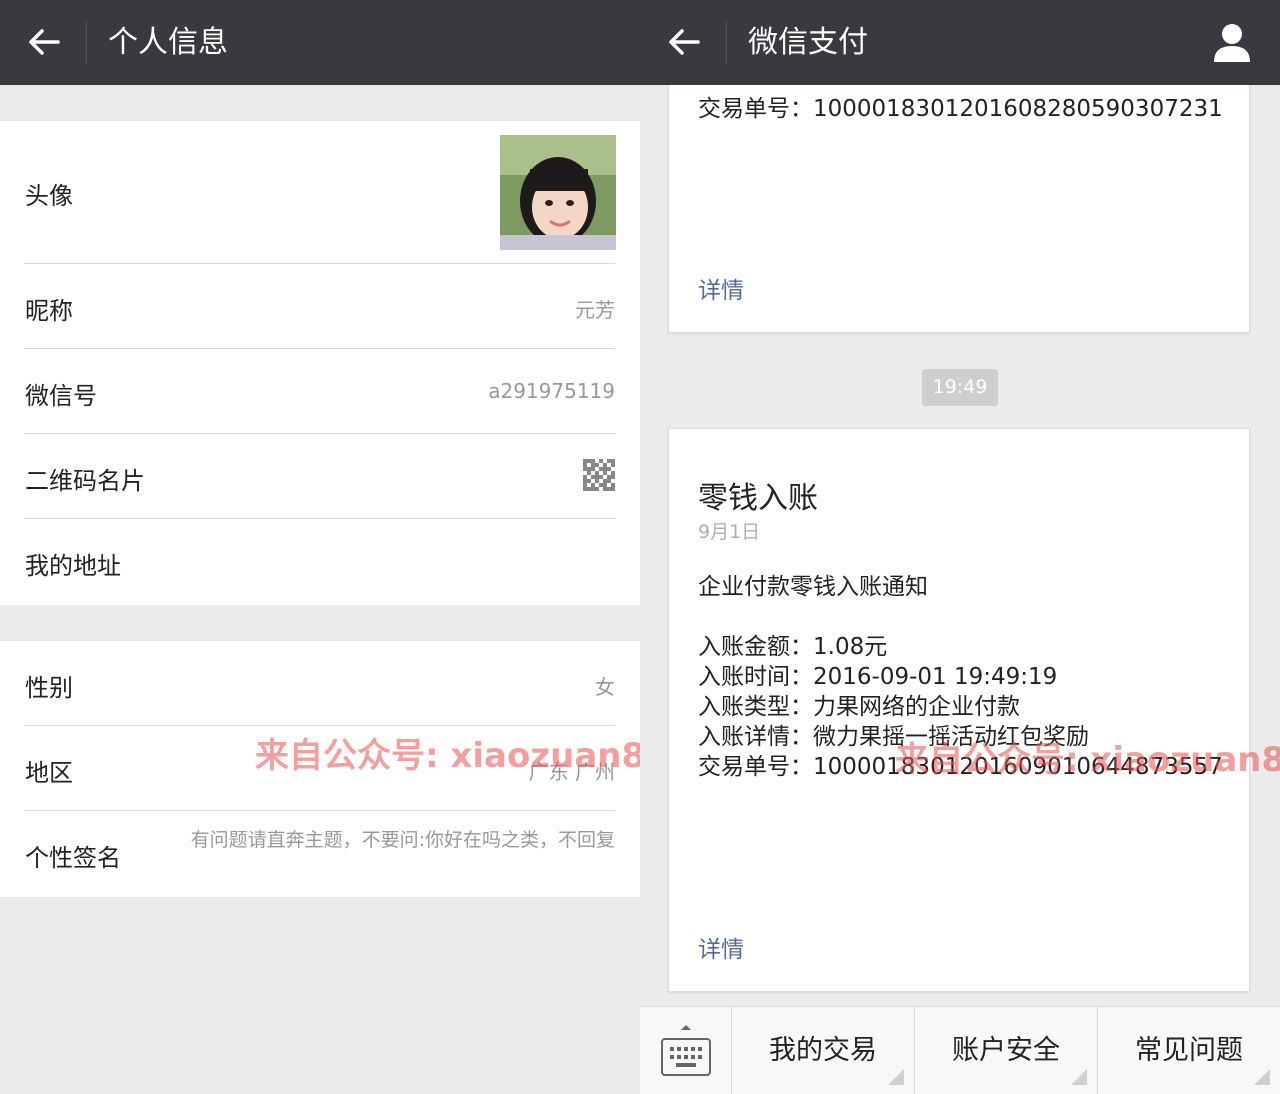 The image size is (1280, 1094). What do you see at coordinates (729, 532) in the screenshot?
I see `card-date: 9月1日` at bounding box center [729, 532].